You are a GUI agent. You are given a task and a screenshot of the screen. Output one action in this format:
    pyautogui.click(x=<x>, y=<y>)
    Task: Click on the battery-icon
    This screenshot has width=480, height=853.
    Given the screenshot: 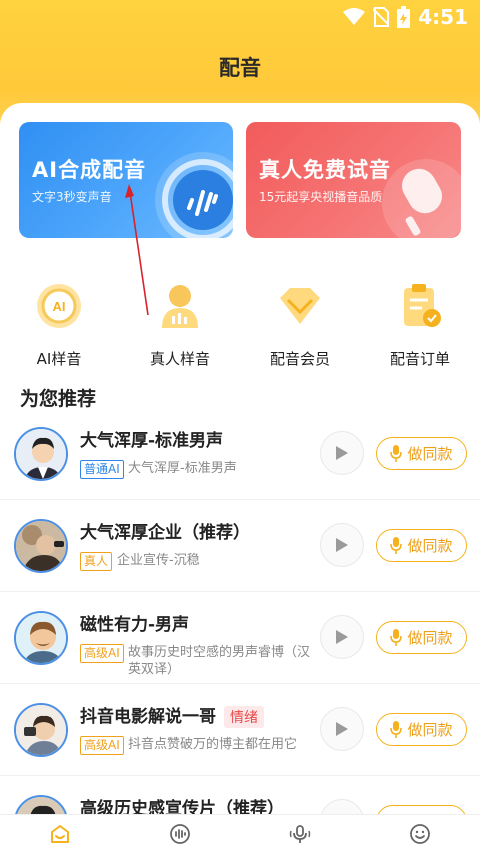 What is the action you would take?
    pyautogui.click(x=404, y=17)
    